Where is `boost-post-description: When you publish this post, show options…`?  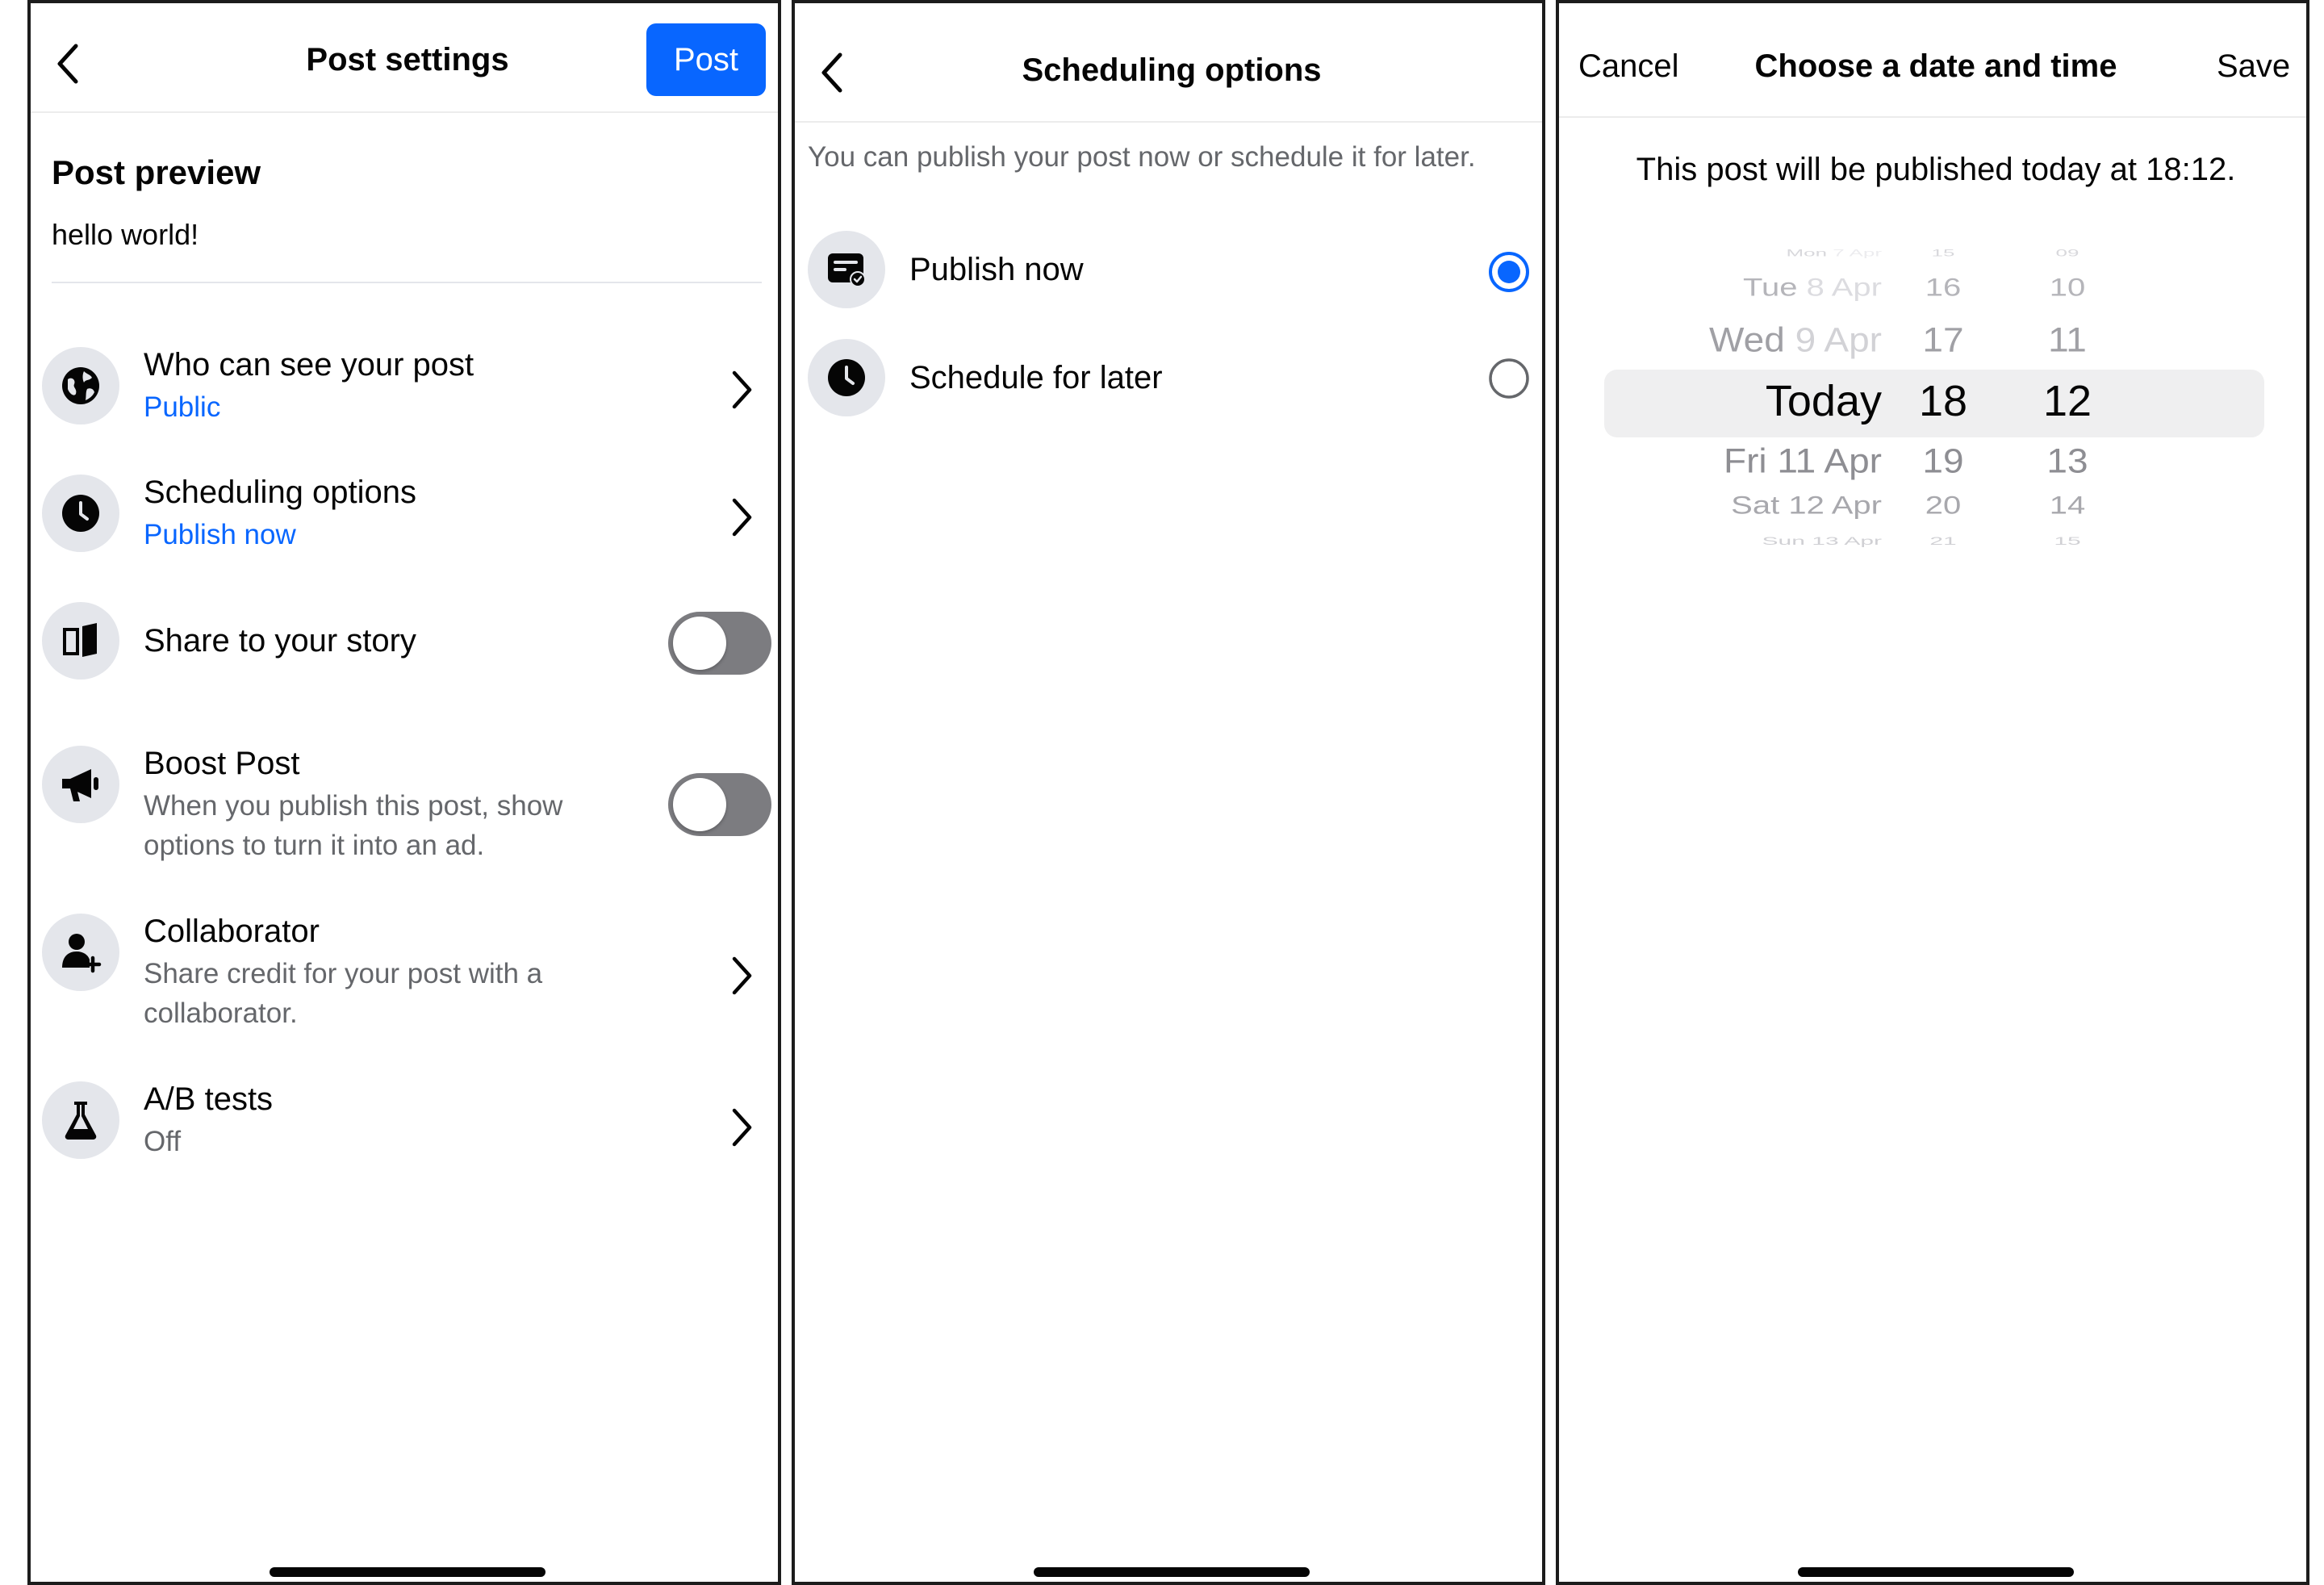 boost-post-description: When you publish this post, show options… is located at coordinates (354, 825).